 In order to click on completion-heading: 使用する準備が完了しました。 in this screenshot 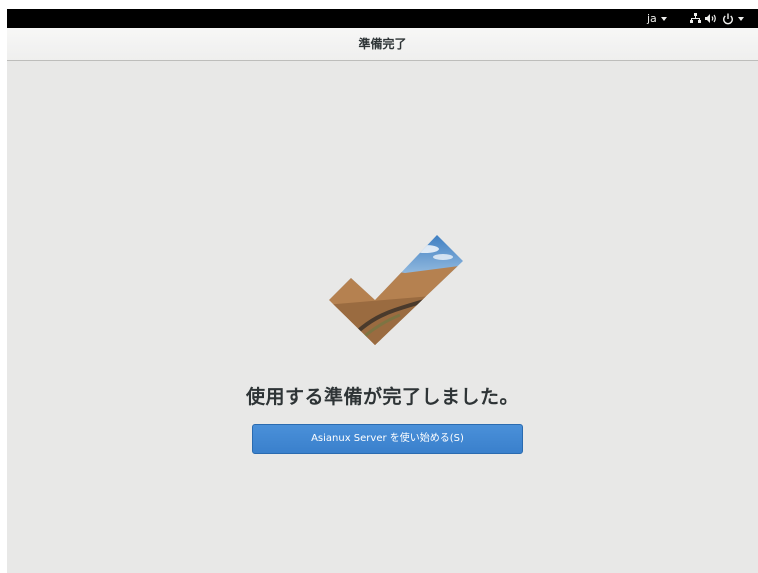, I will do `click(382, 397)`.